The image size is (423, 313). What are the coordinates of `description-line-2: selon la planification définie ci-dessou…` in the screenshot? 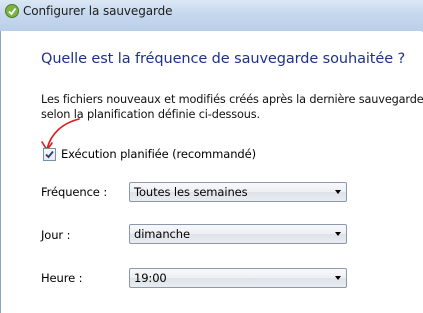 It's located at (150, 114).